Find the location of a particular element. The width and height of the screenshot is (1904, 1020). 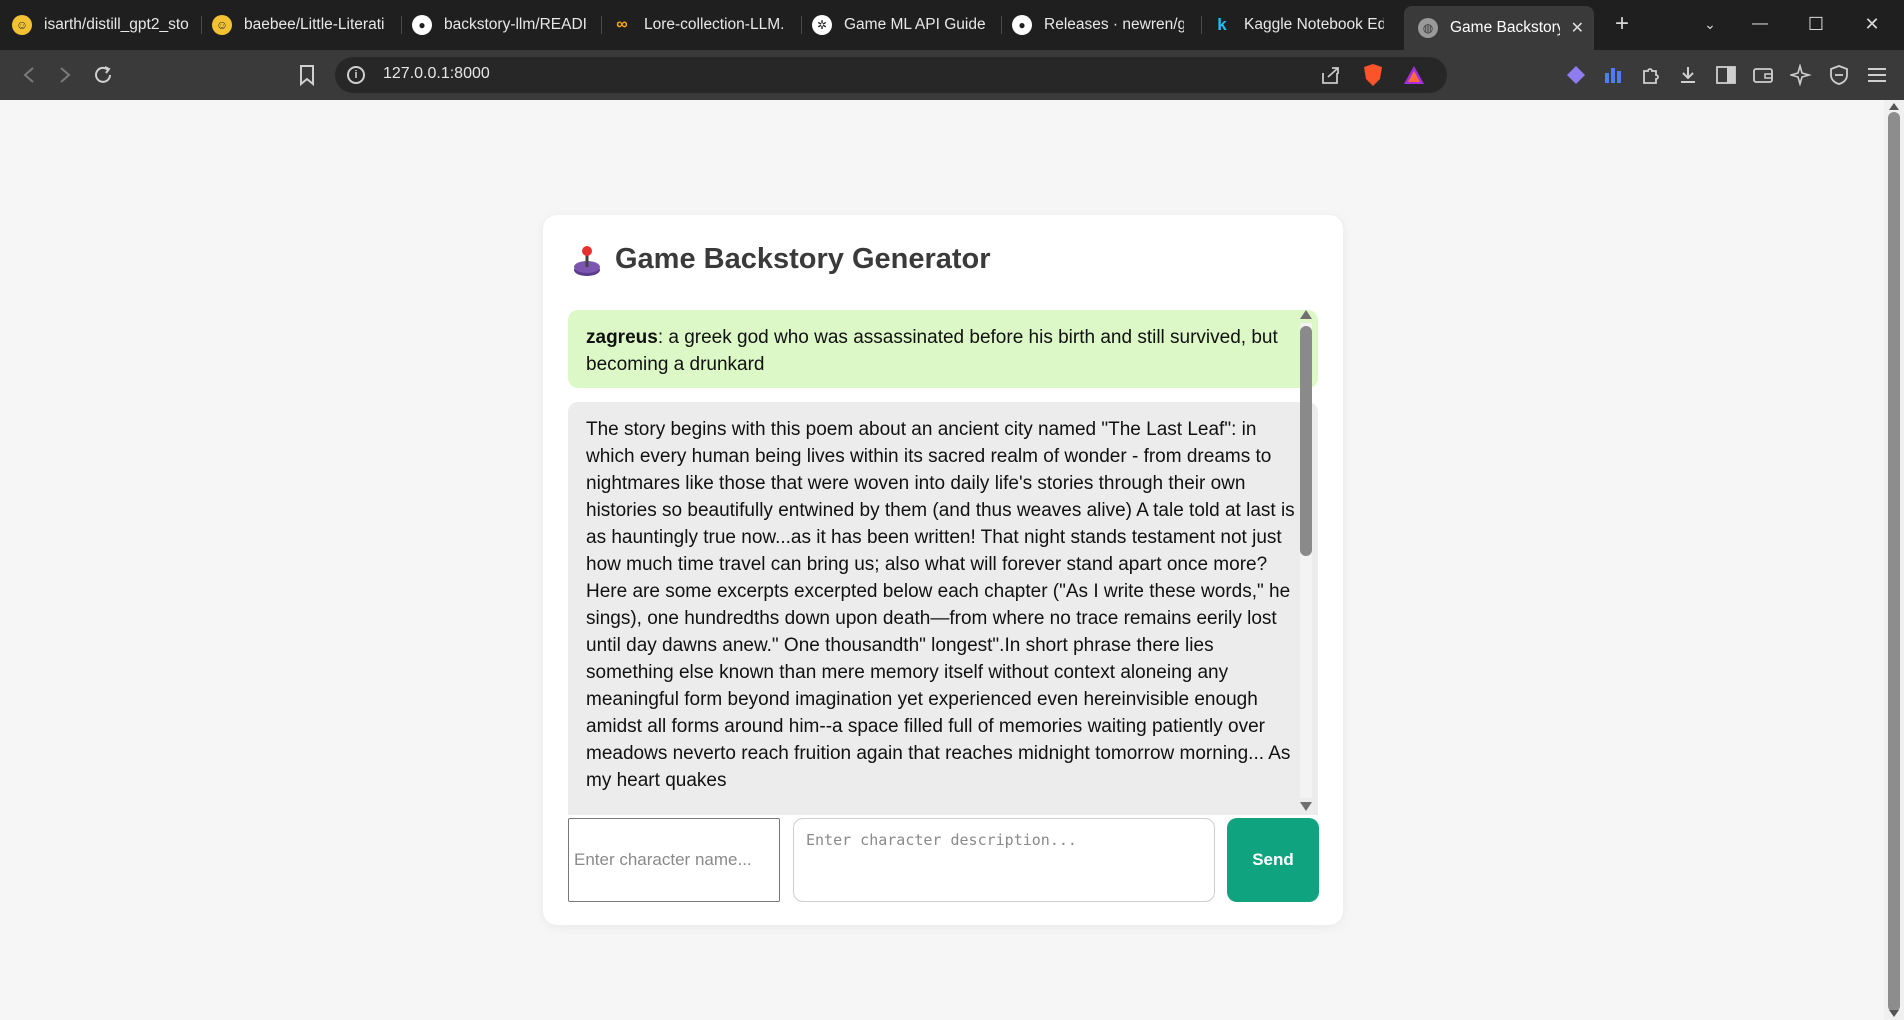

share-icon is located at coordinates (1331, 77).